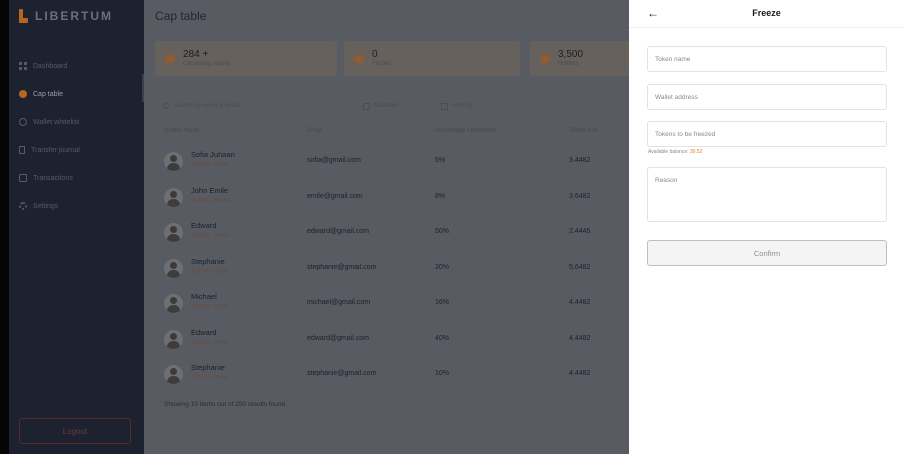  I want to click on holder-tokens: 5.6482, so click(580, 267).